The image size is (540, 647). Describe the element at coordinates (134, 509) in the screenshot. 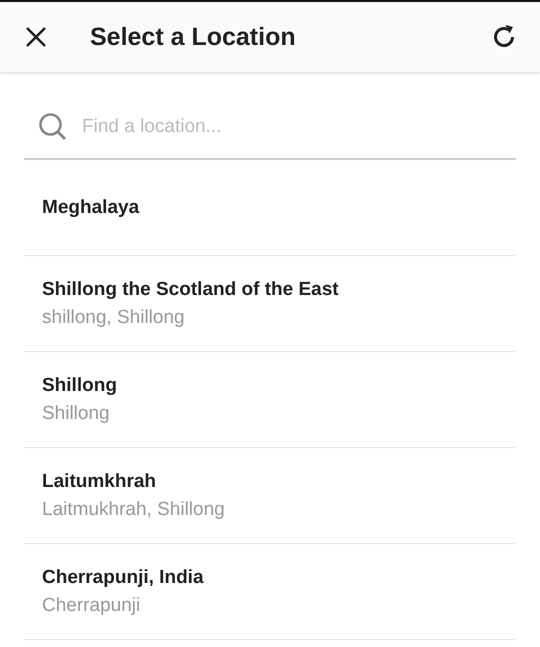

I see `location-subtitle: Laitmukhrah, Shillong` at that location.